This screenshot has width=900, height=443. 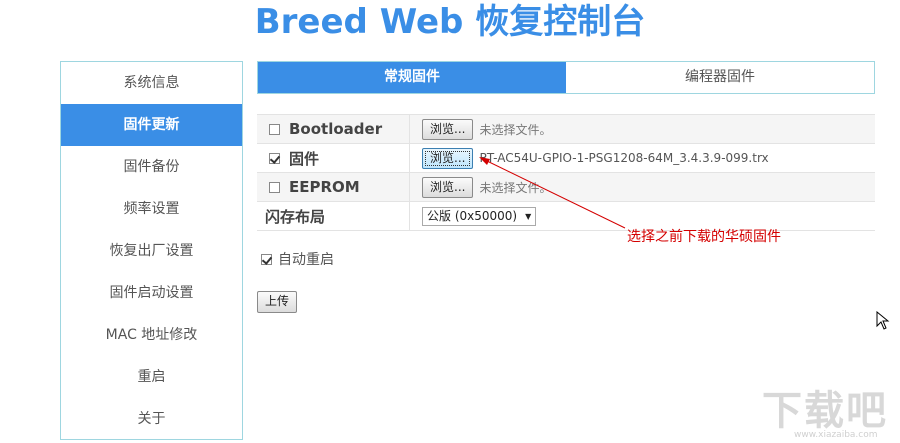 I want to click on tab-regular-firmware: 常规固件, so click(x=412, y=77).